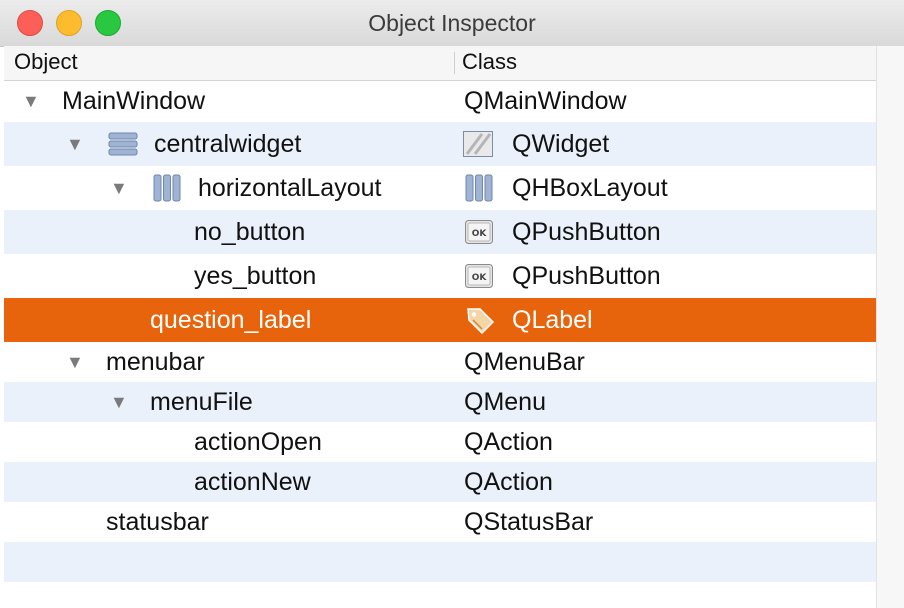 This screenshot has width=904, height=608. I want to click on object-name: no_button, so click(250, 232).